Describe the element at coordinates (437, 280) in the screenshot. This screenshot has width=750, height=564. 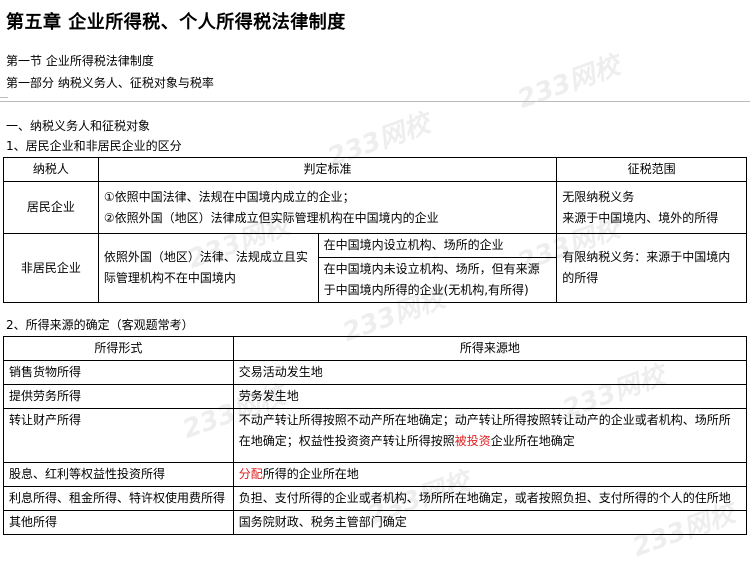
I see `nonresident-sub2: 在中国境内未设立机构、场所，但有来源于中国境内所得的企业(无机构,有所得)` at that location.